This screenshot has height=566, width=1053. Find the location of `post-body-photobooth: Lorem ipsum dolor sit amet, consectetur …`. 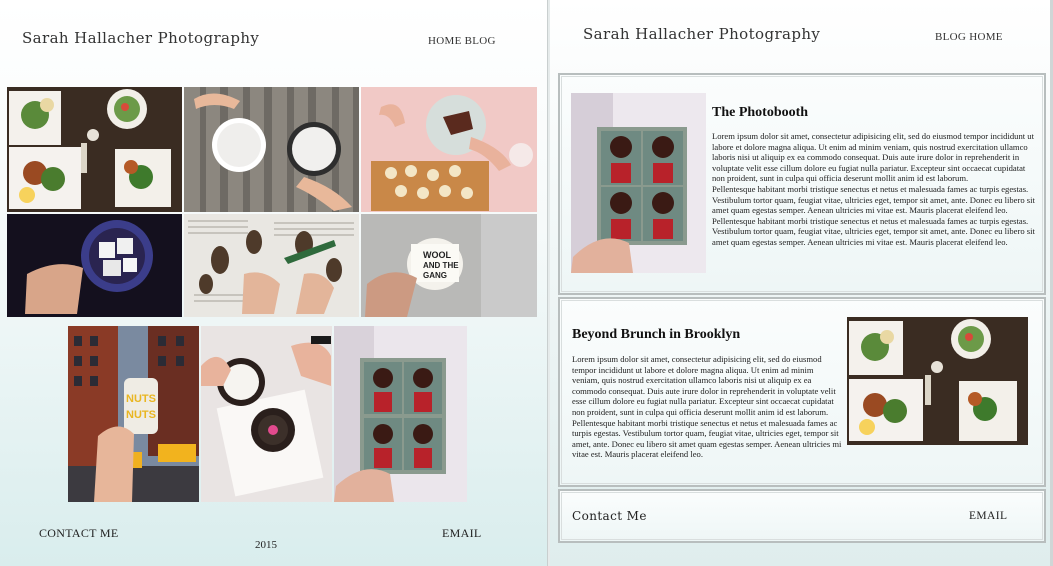

post-body-photobooth: Lorem ipsum dolor sit amet, consectetur … is located at coordinates (874, 189).